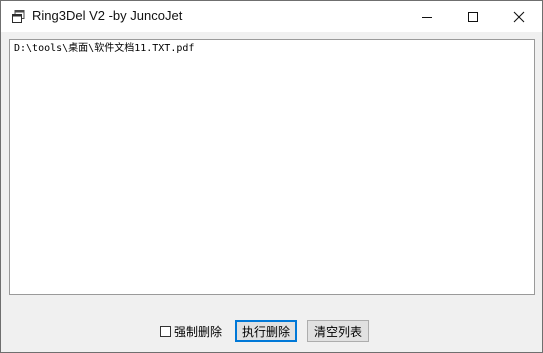 The width and height of the screenshot is (543, 353). I want to click on title-bar: Ring3Del V2 -by JuncoJet, so click(271, 16).